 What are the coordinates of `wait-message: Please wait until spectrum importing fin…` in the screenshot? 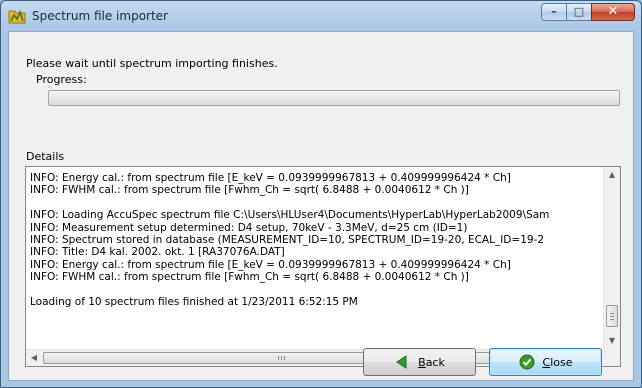 It's located at (152, 63).